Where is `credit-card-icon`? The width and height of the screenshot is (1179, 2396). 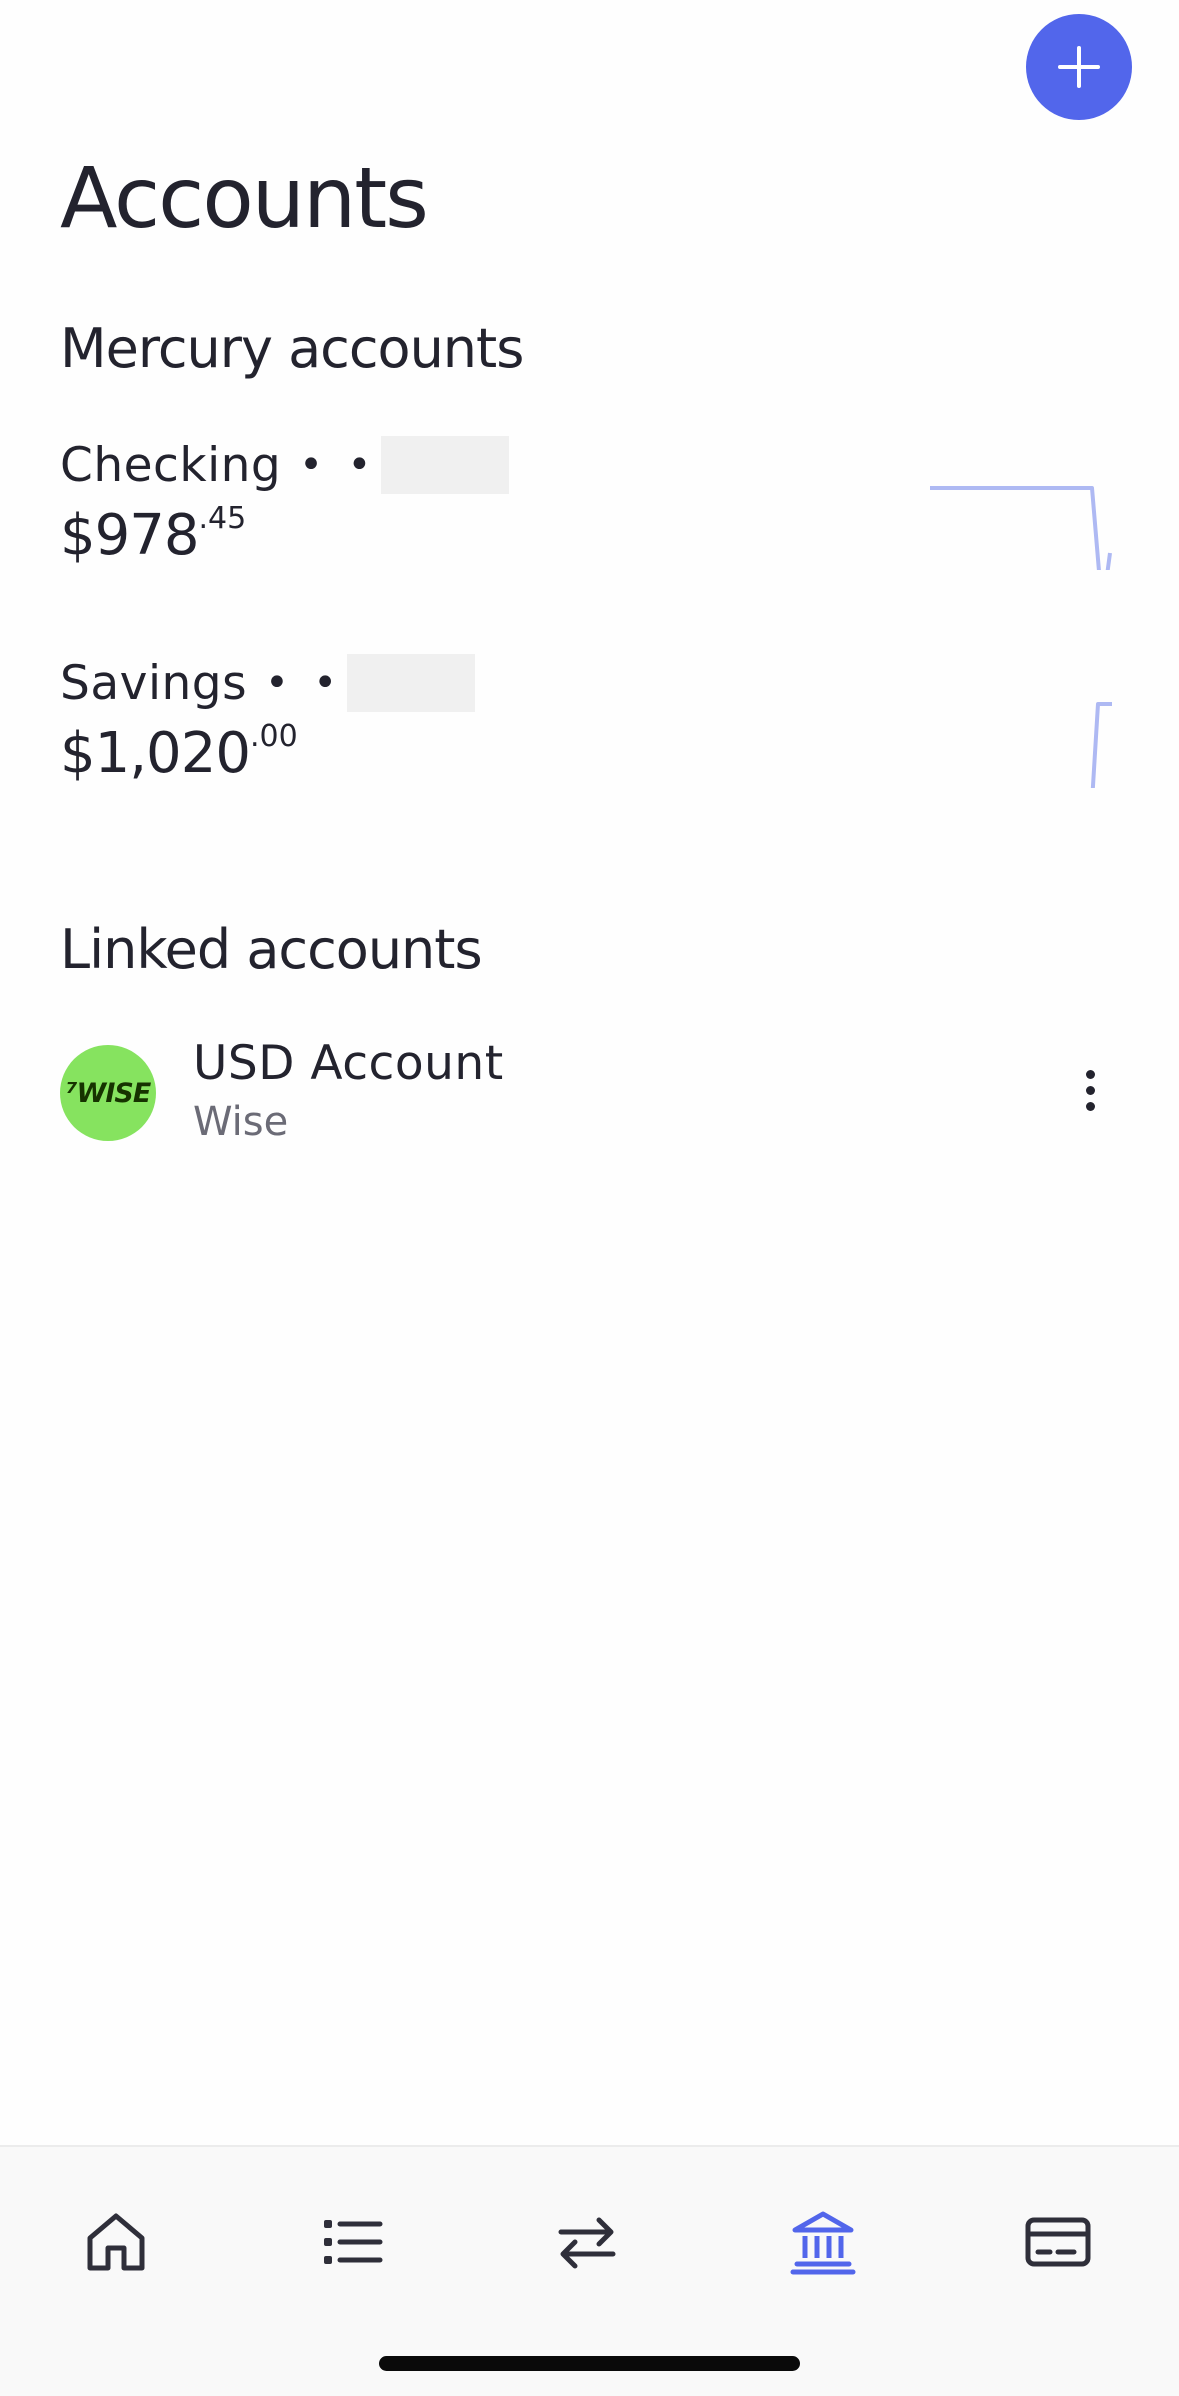 credit-card-icon is located at coordinates (1058, 2242).